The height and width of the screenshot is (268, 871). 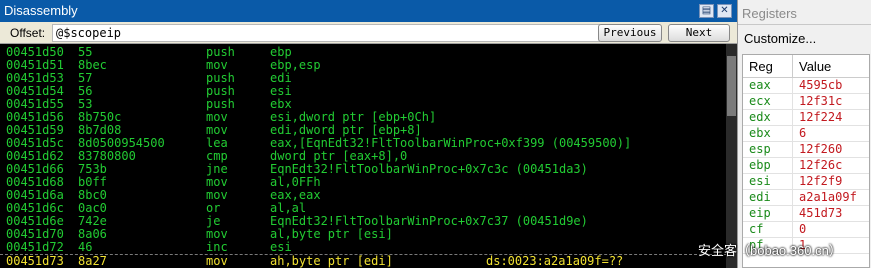 What do you see at coordinates (699, 33) in the screenshot?
I see `next-button: Next` at bounding box center [699, 33].